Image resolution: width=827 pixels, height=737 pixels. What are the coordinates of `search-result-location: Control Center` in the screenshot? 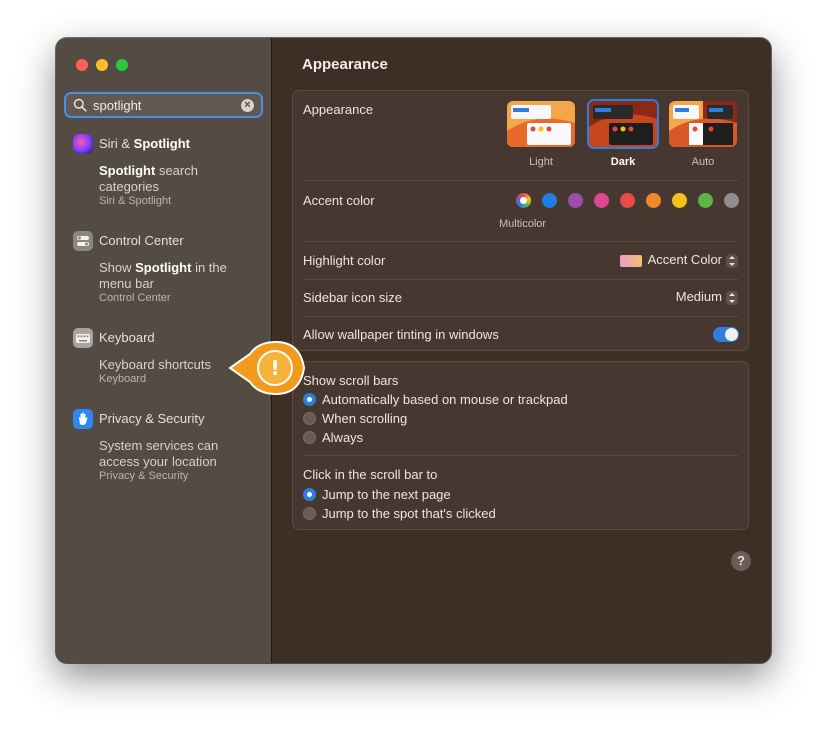 It's located at (135, 298).